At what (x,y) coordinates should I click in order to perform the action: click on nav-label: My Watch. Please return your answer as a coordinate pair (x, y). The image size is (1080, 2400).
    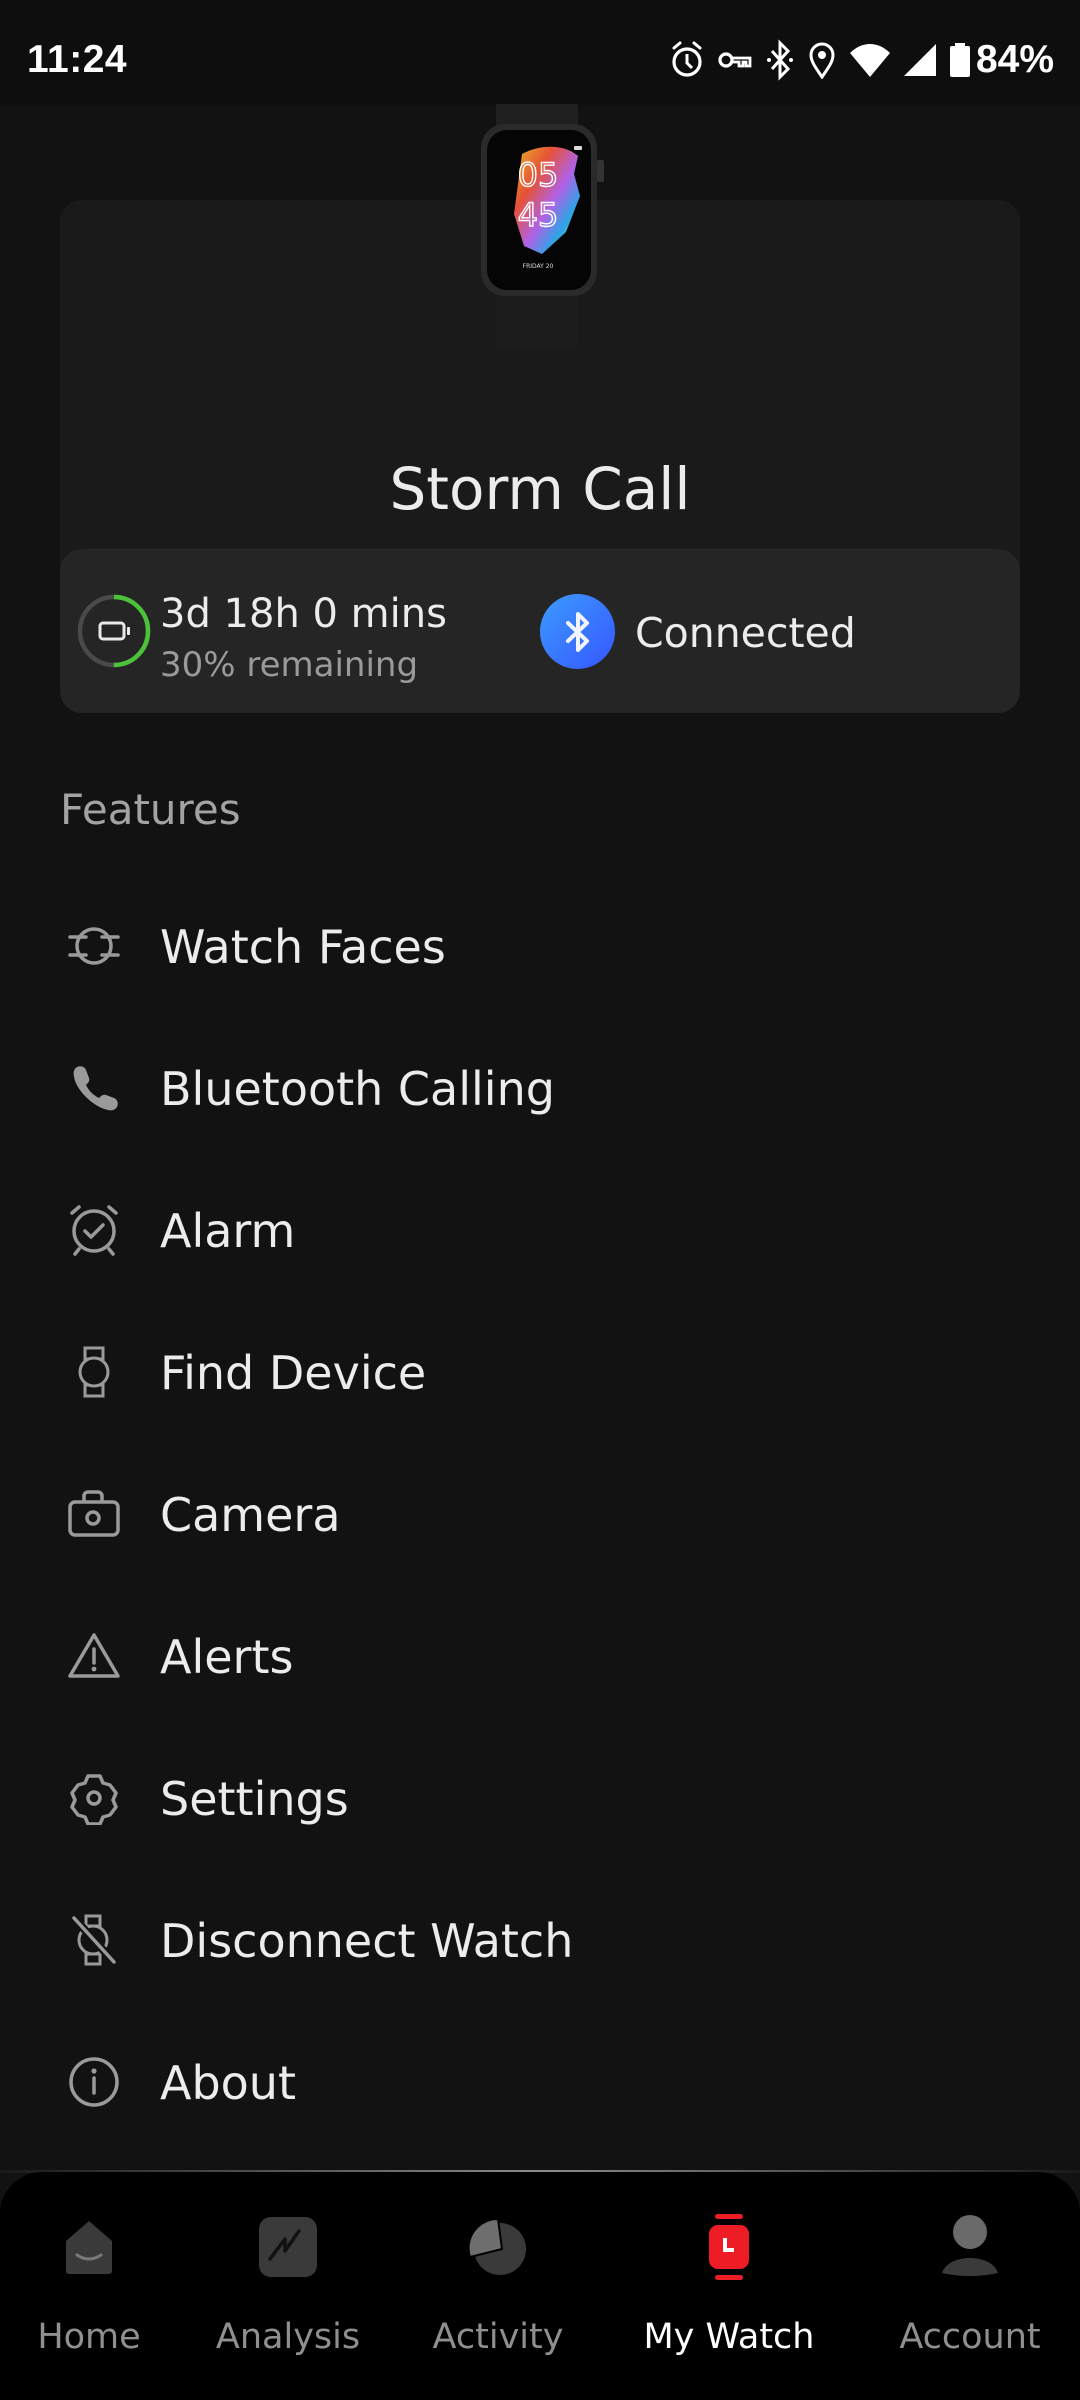
    Looking at the image, I should click on (729, 2337).